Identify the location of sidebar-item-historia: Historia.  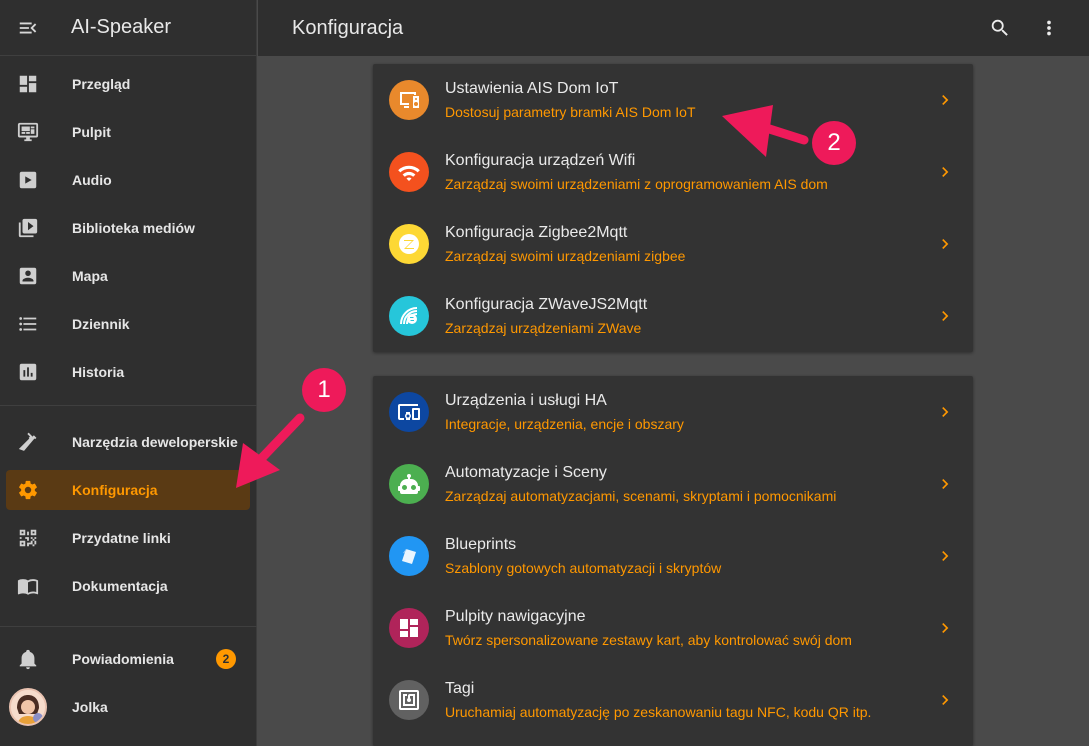
(128, 372).